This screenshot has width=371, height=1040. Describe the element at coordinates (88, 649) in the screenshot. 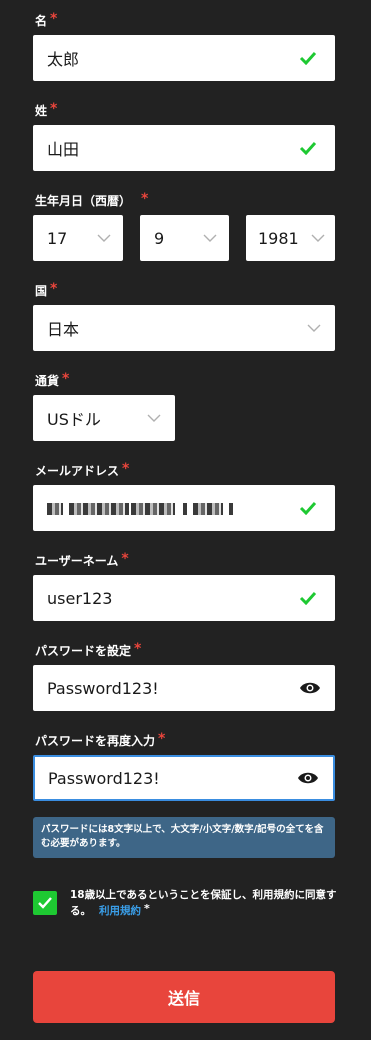

I see `password-label: パスワードを設定 *` at that location.